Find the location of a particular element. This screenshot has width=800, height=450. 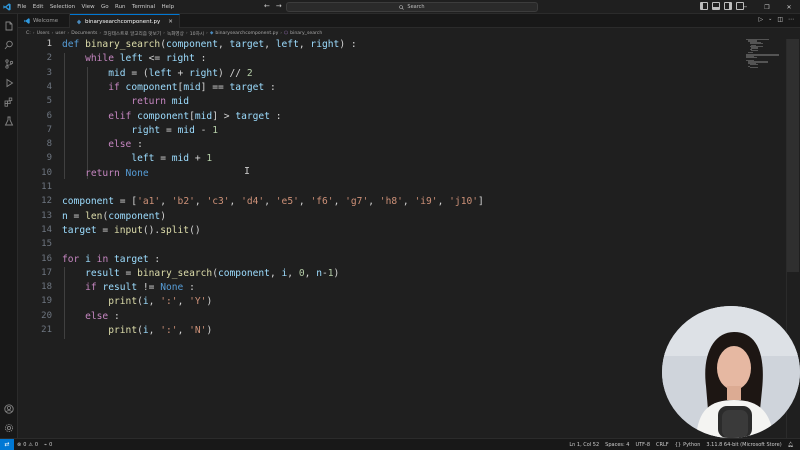

extensions-icon is located at coordinates (9, 102).